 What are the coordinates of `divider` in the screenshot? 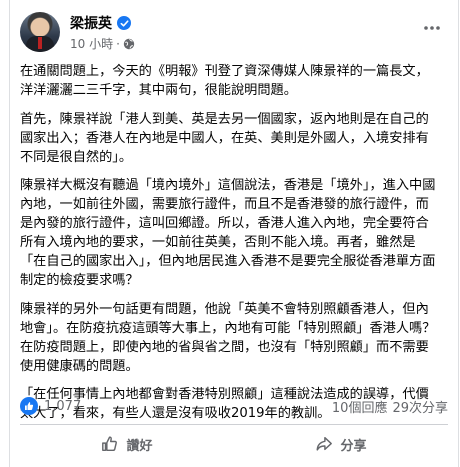 It's located at (234, 424).